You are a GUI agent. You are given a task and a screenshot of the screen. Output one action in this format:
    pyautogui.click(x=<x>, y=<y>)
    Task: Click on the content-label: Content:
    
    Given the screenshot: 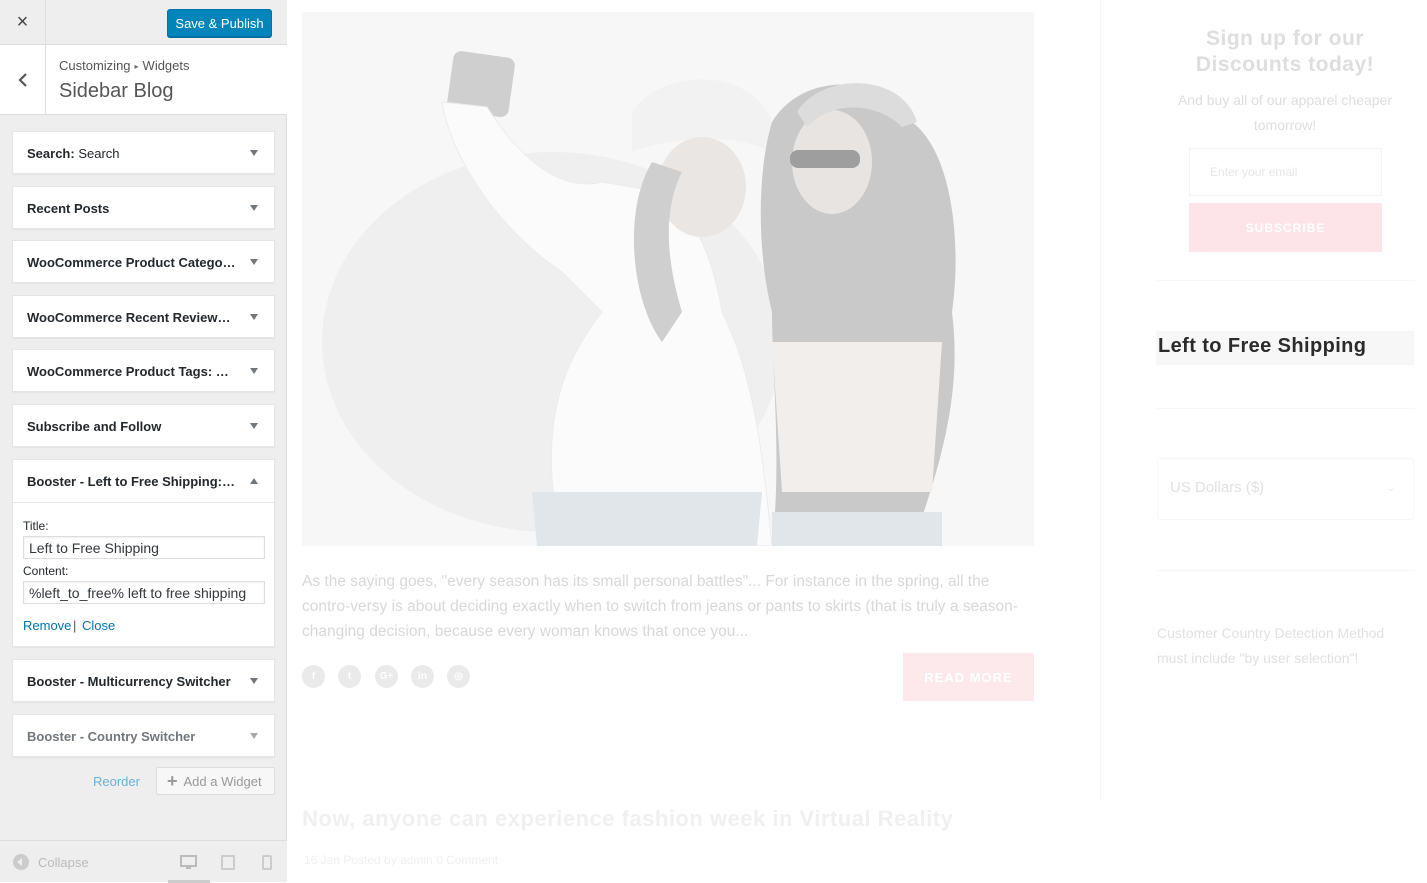 What is the action you would take?
    pyautogui.click(x=46, y=571)
    